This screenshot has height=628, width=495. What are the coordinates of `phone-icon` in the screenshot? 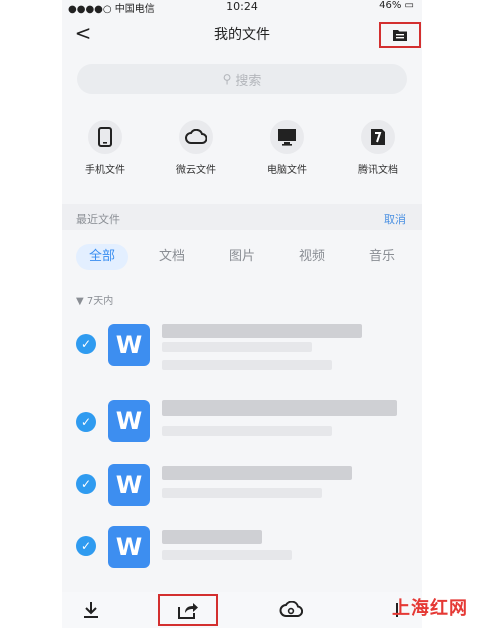 It's located at (105, 137).